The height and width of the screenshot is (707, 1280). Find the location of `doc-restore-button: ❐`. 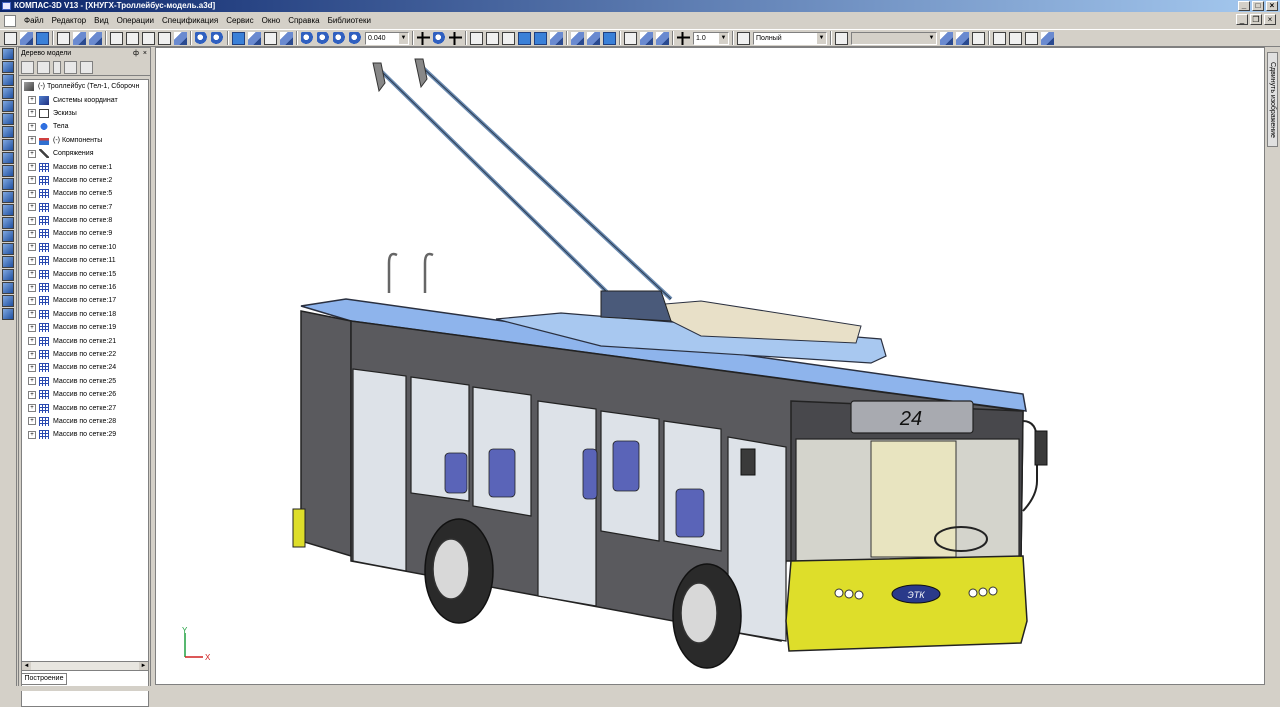

doc-restore-button: ❐ is located at coordinates (1256, 19).